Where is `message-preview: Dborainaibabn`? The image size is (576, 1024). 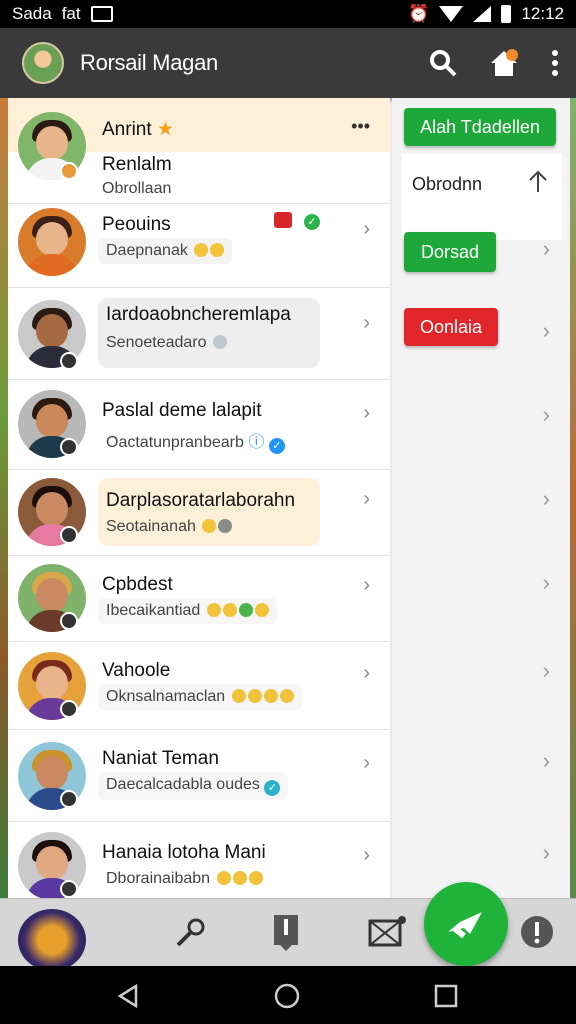 message-preview: Dborainaibabn is located at coordinates (184, 879).